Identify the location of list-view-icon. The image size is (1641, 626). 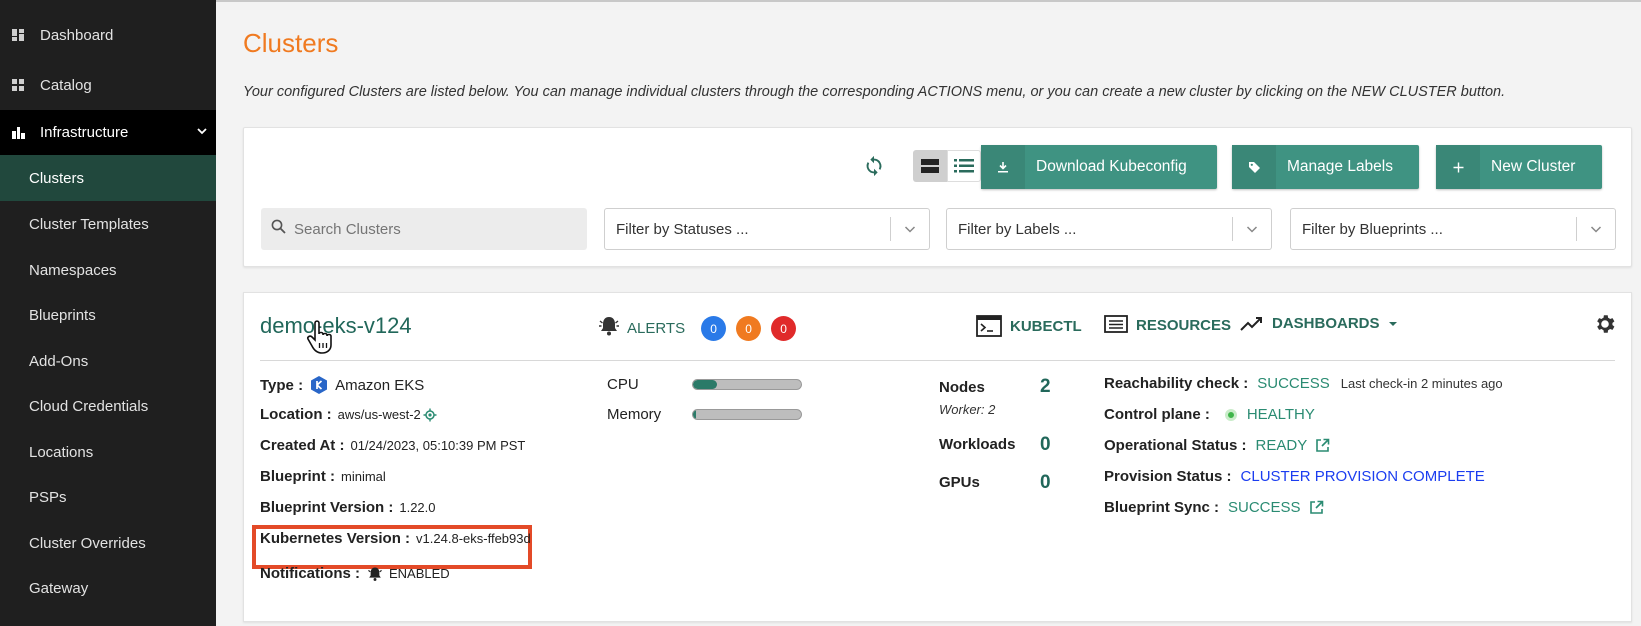
(964, 166).